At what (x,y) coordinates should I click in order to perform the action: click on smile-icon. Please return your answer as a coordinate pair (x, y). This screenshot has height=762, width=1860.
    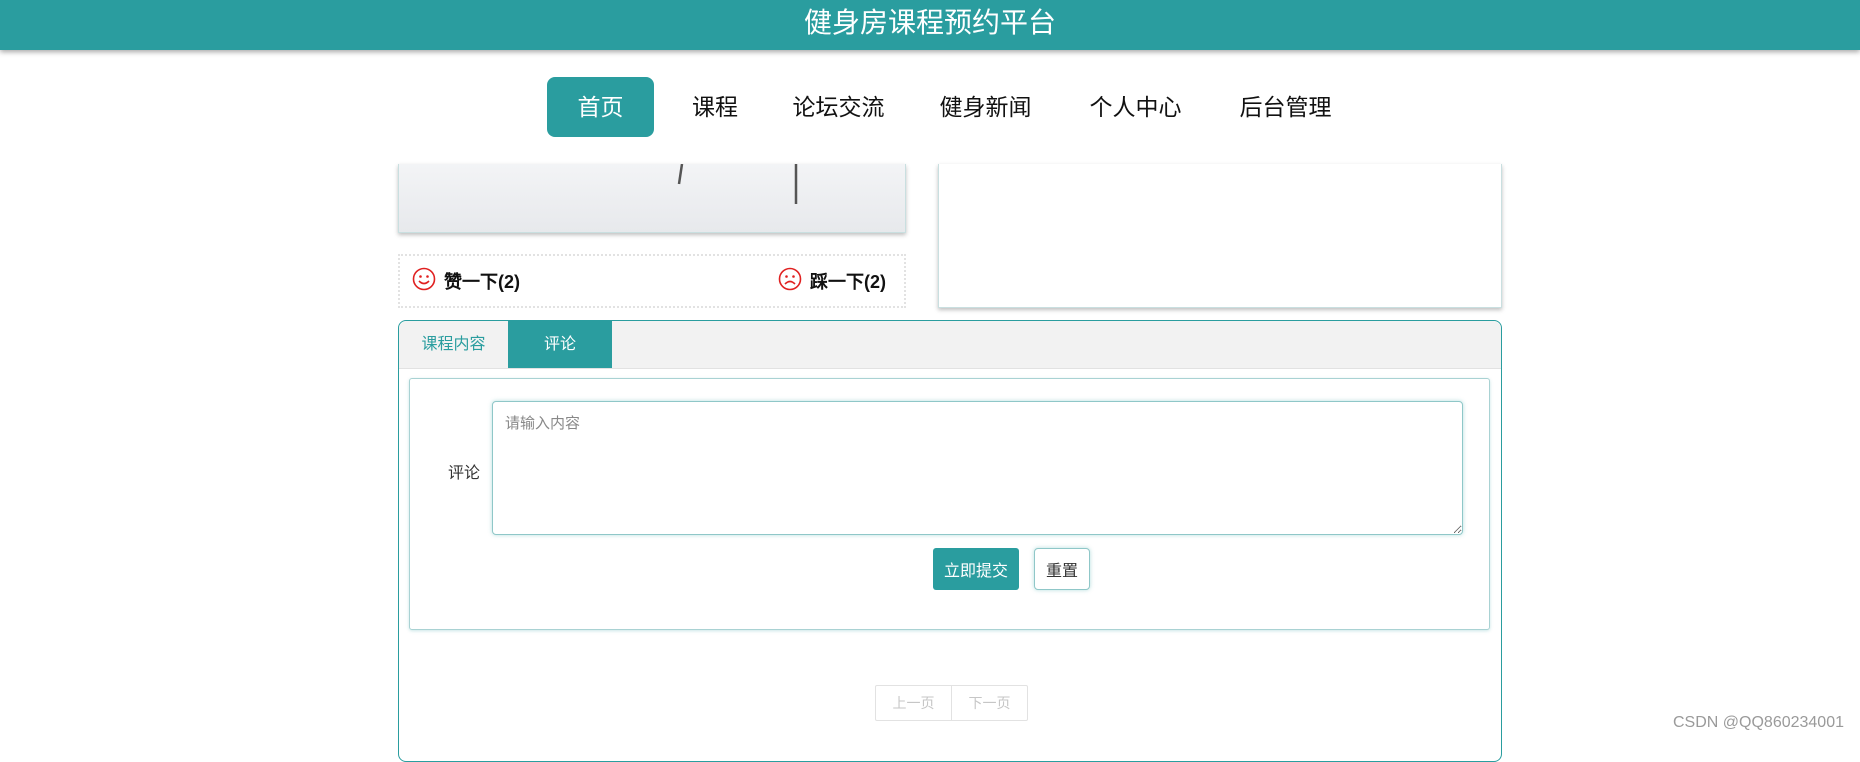
    Looking at the image, I should click on (424, 281).